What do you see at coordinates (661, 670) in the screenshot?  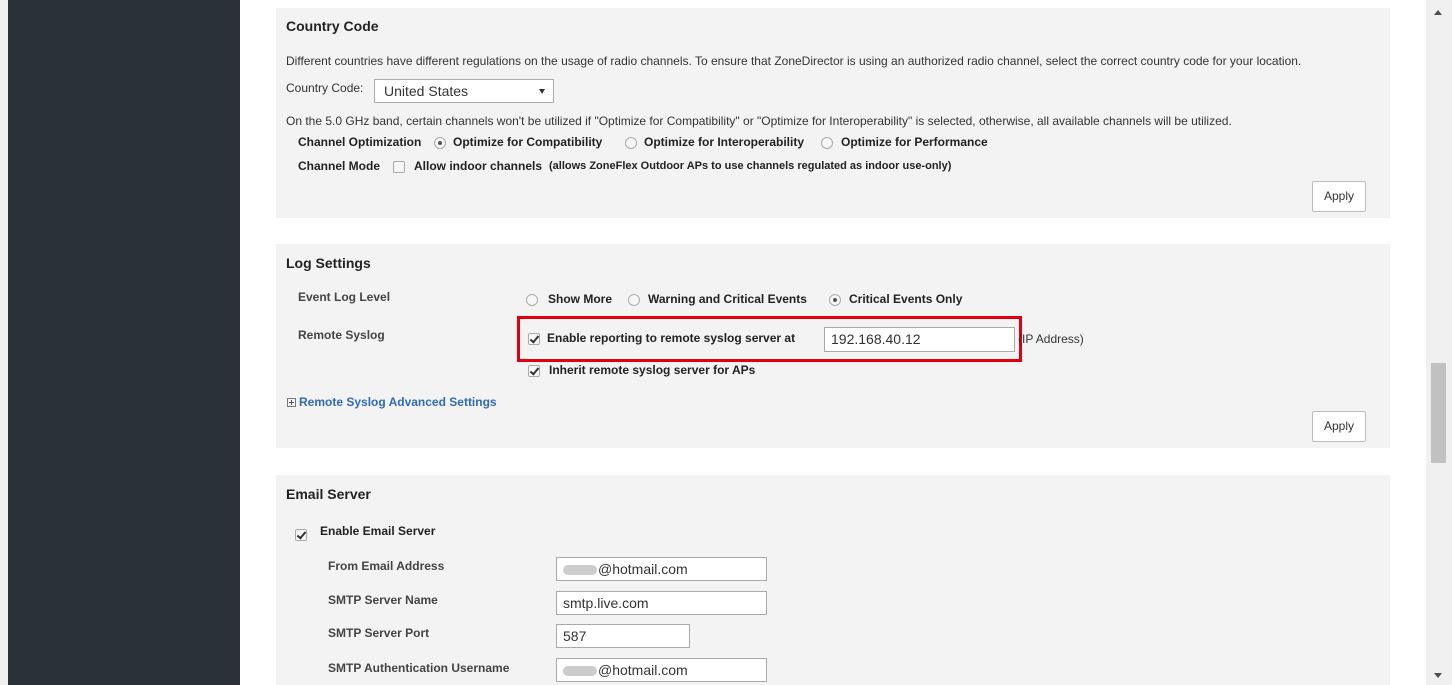 I see `smtp-auth-username-input: @hotmail.com` at bounding box center [661, 670].